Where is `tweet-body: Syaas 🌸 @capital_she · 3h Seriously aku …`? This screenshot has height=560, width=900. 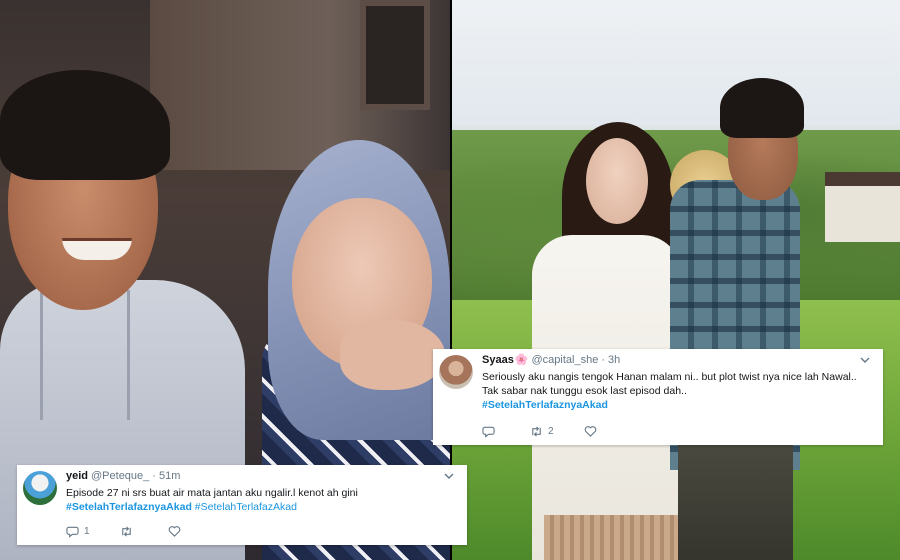
tweet-body: Syaas 🌸 @capital_she · 3h Seriously aku … is located at coordinates (676, 382).